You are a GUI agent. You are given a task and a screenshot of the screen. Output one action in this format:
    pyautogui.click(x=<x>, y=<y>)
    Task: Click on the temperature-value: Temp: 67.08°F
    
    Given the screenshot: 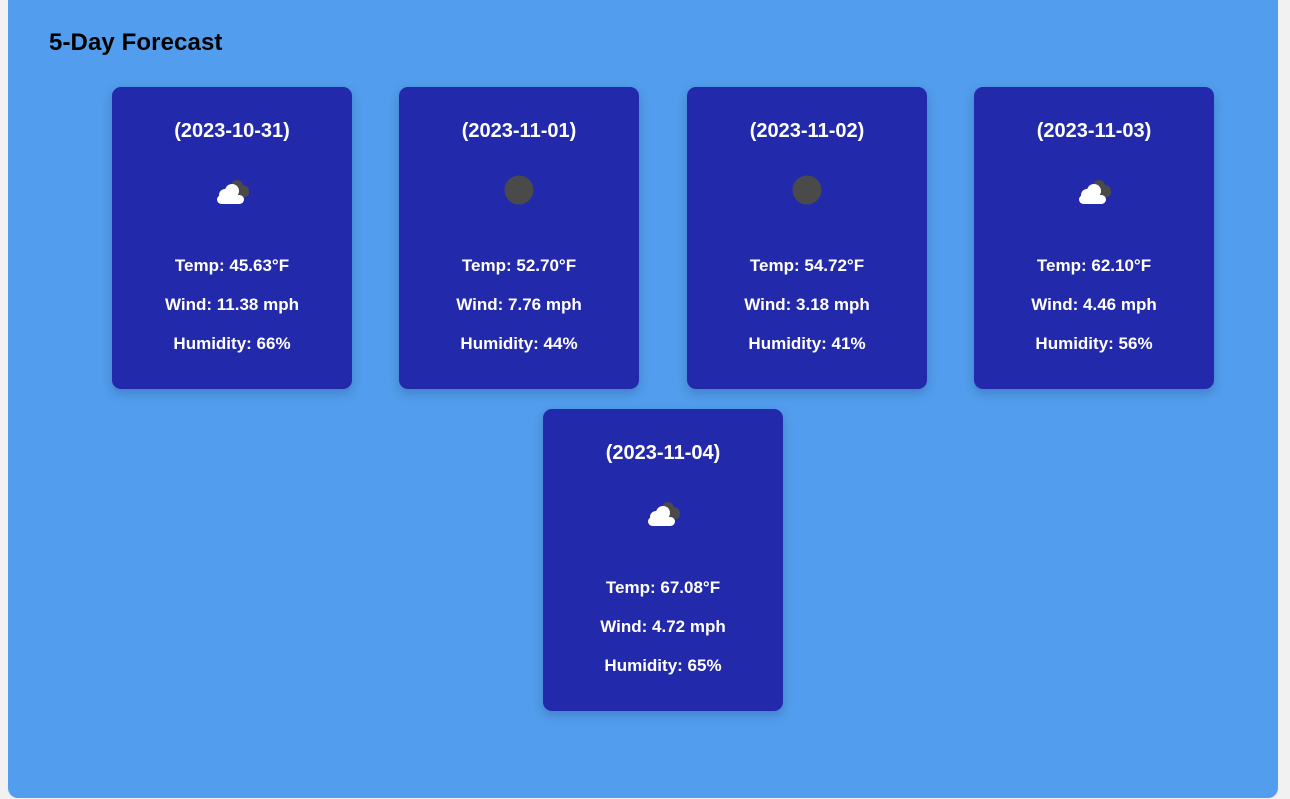 What is the action you would take?
    pyautogui.click(x=663, y=587)
    